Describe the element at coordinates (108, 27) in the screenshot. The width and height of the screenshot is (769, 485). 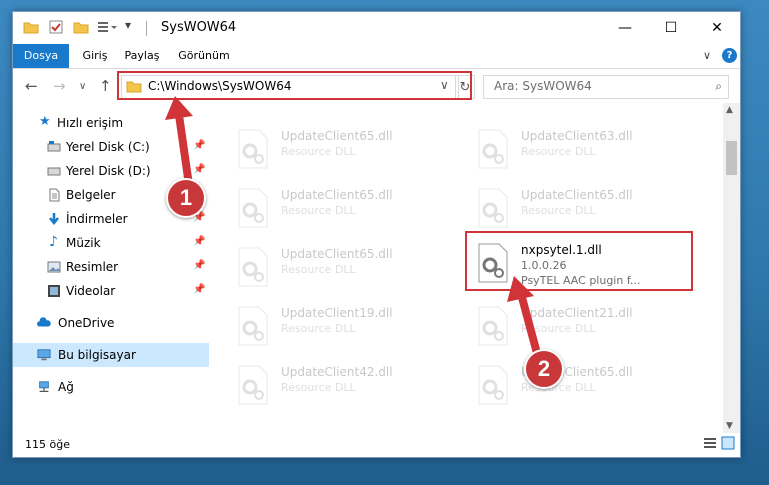
I see `customize-toolbar-icon` at that location.